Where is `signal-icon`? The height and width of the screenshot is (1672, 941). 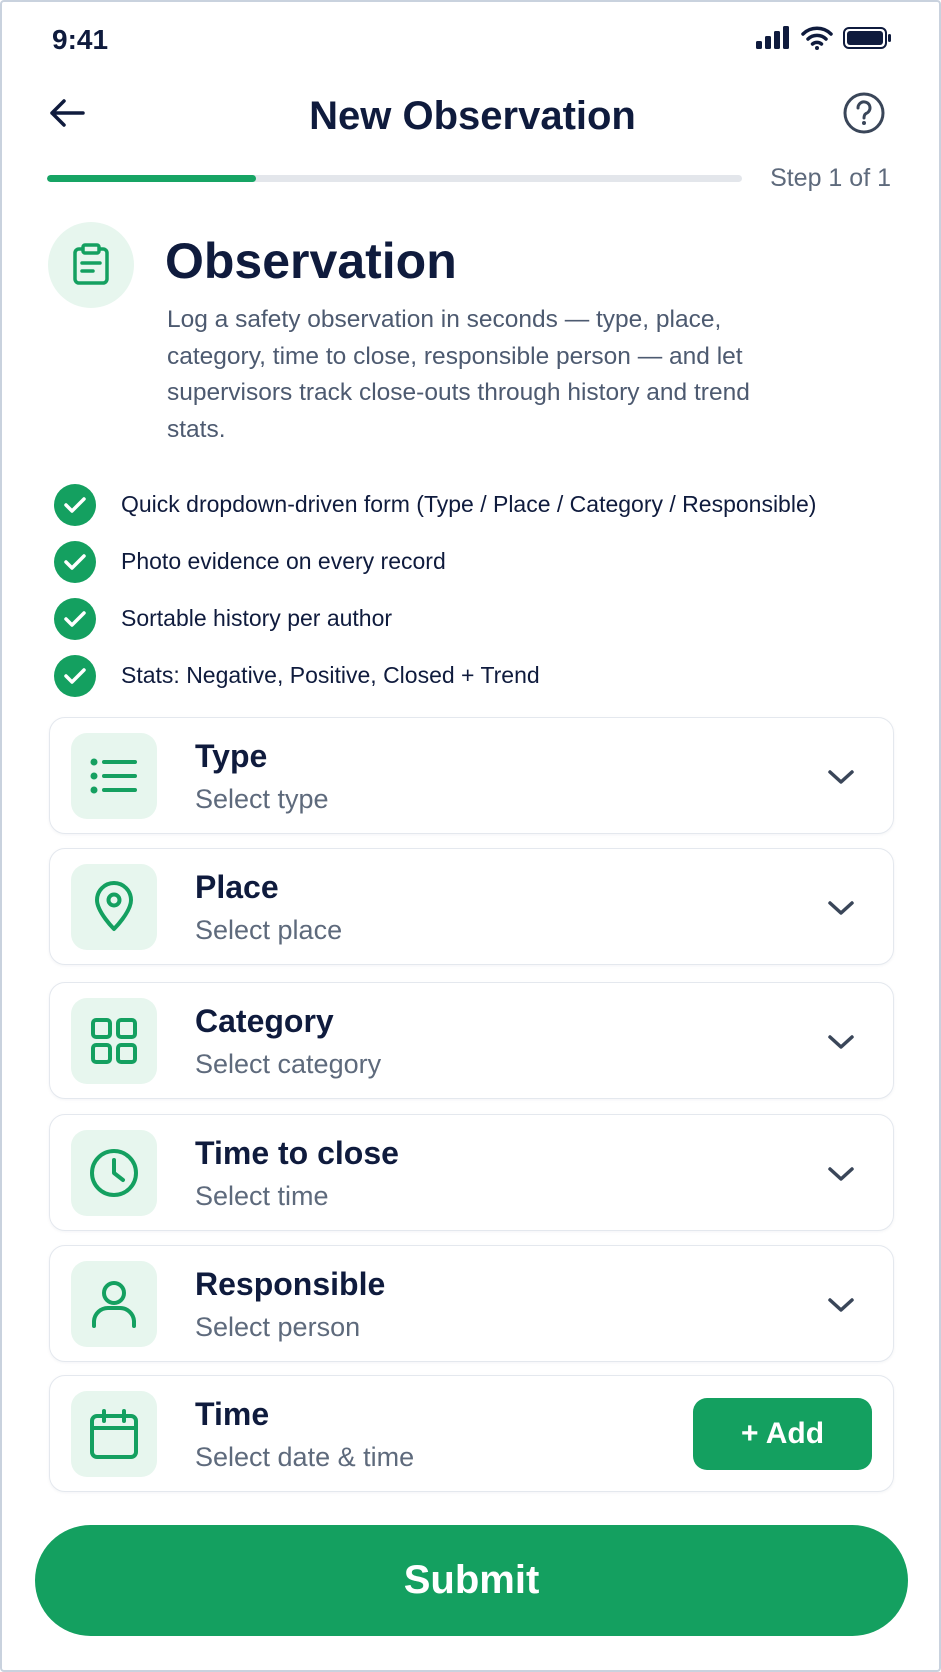
signal-icon is located at coordinates (772, 37).